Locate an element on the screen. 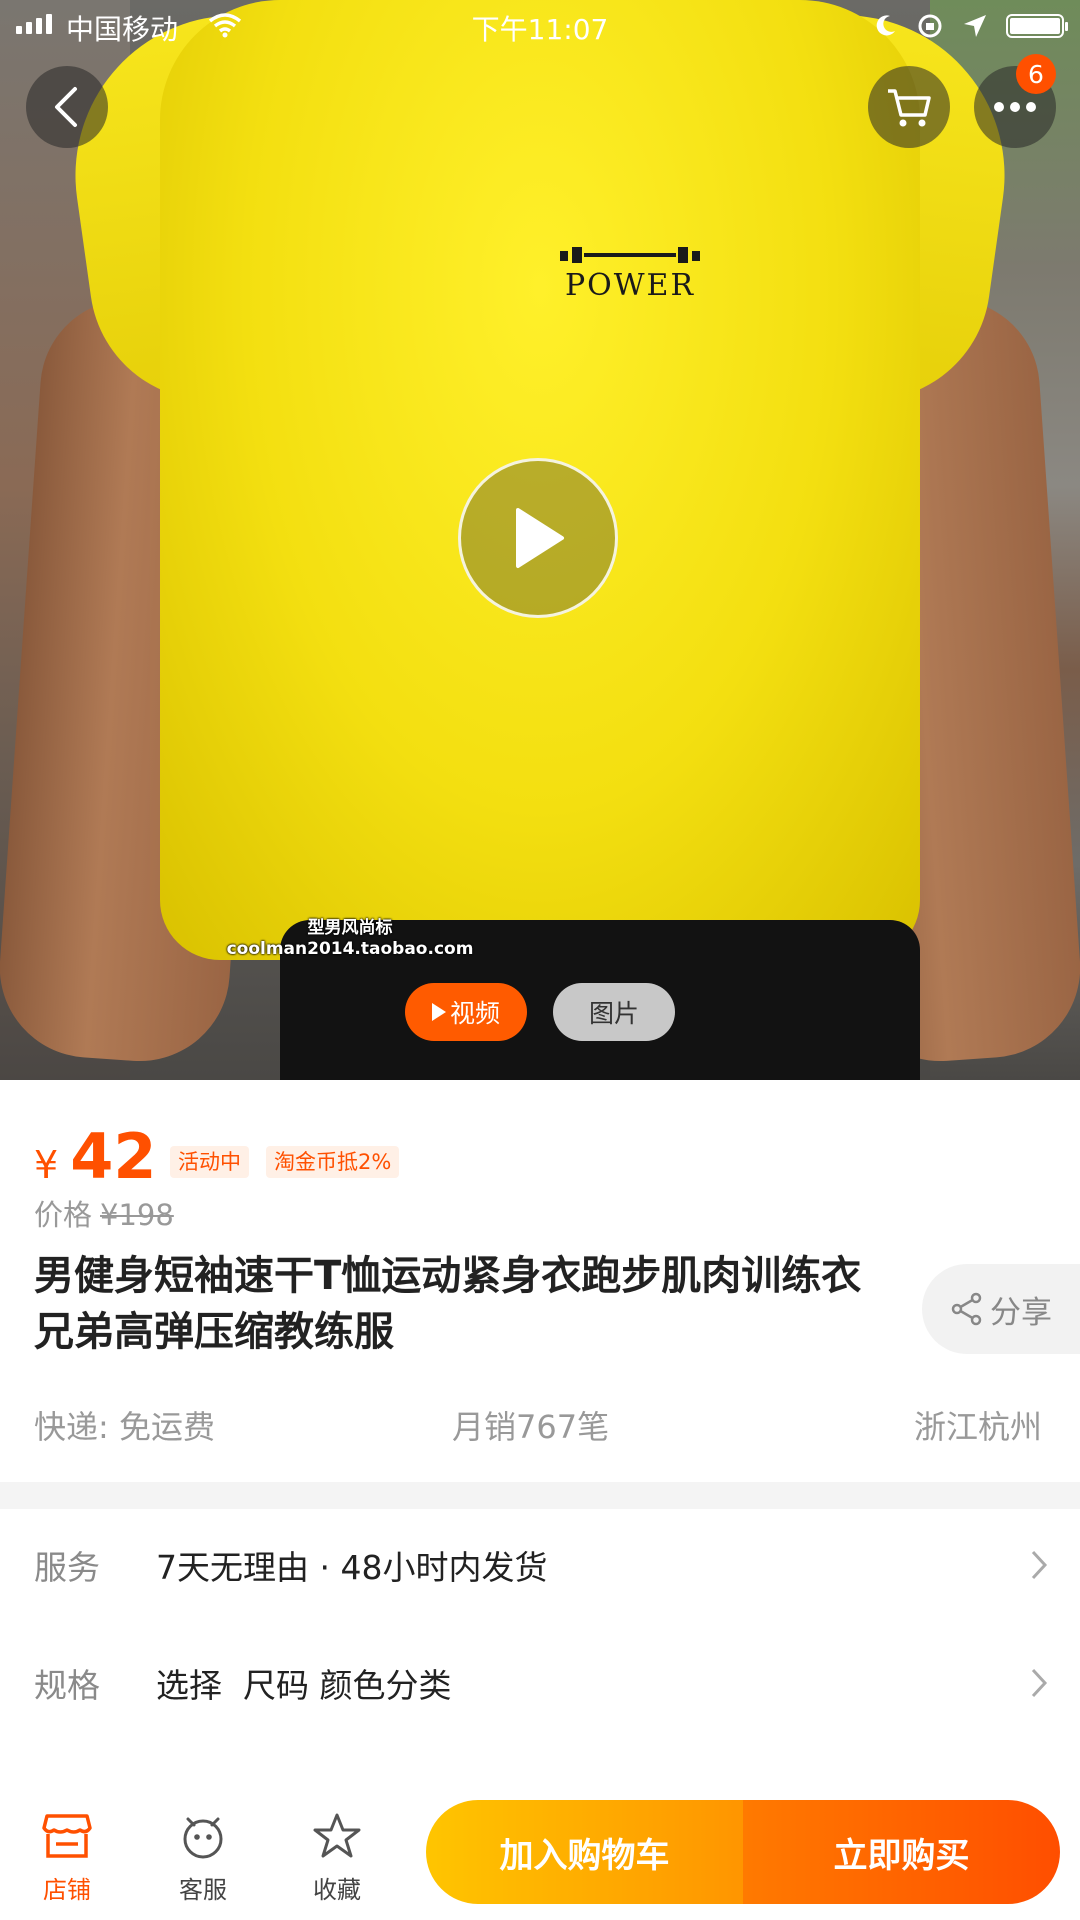  battery-icon is located at coordinates (1037, 26).